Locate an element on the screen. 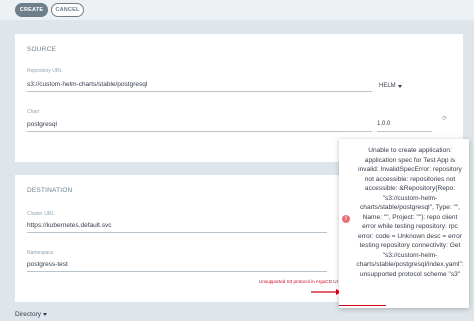 This screenshot has width=474, height=321. repository-type-dropdown: HELM is located at coordinates (390, 86).